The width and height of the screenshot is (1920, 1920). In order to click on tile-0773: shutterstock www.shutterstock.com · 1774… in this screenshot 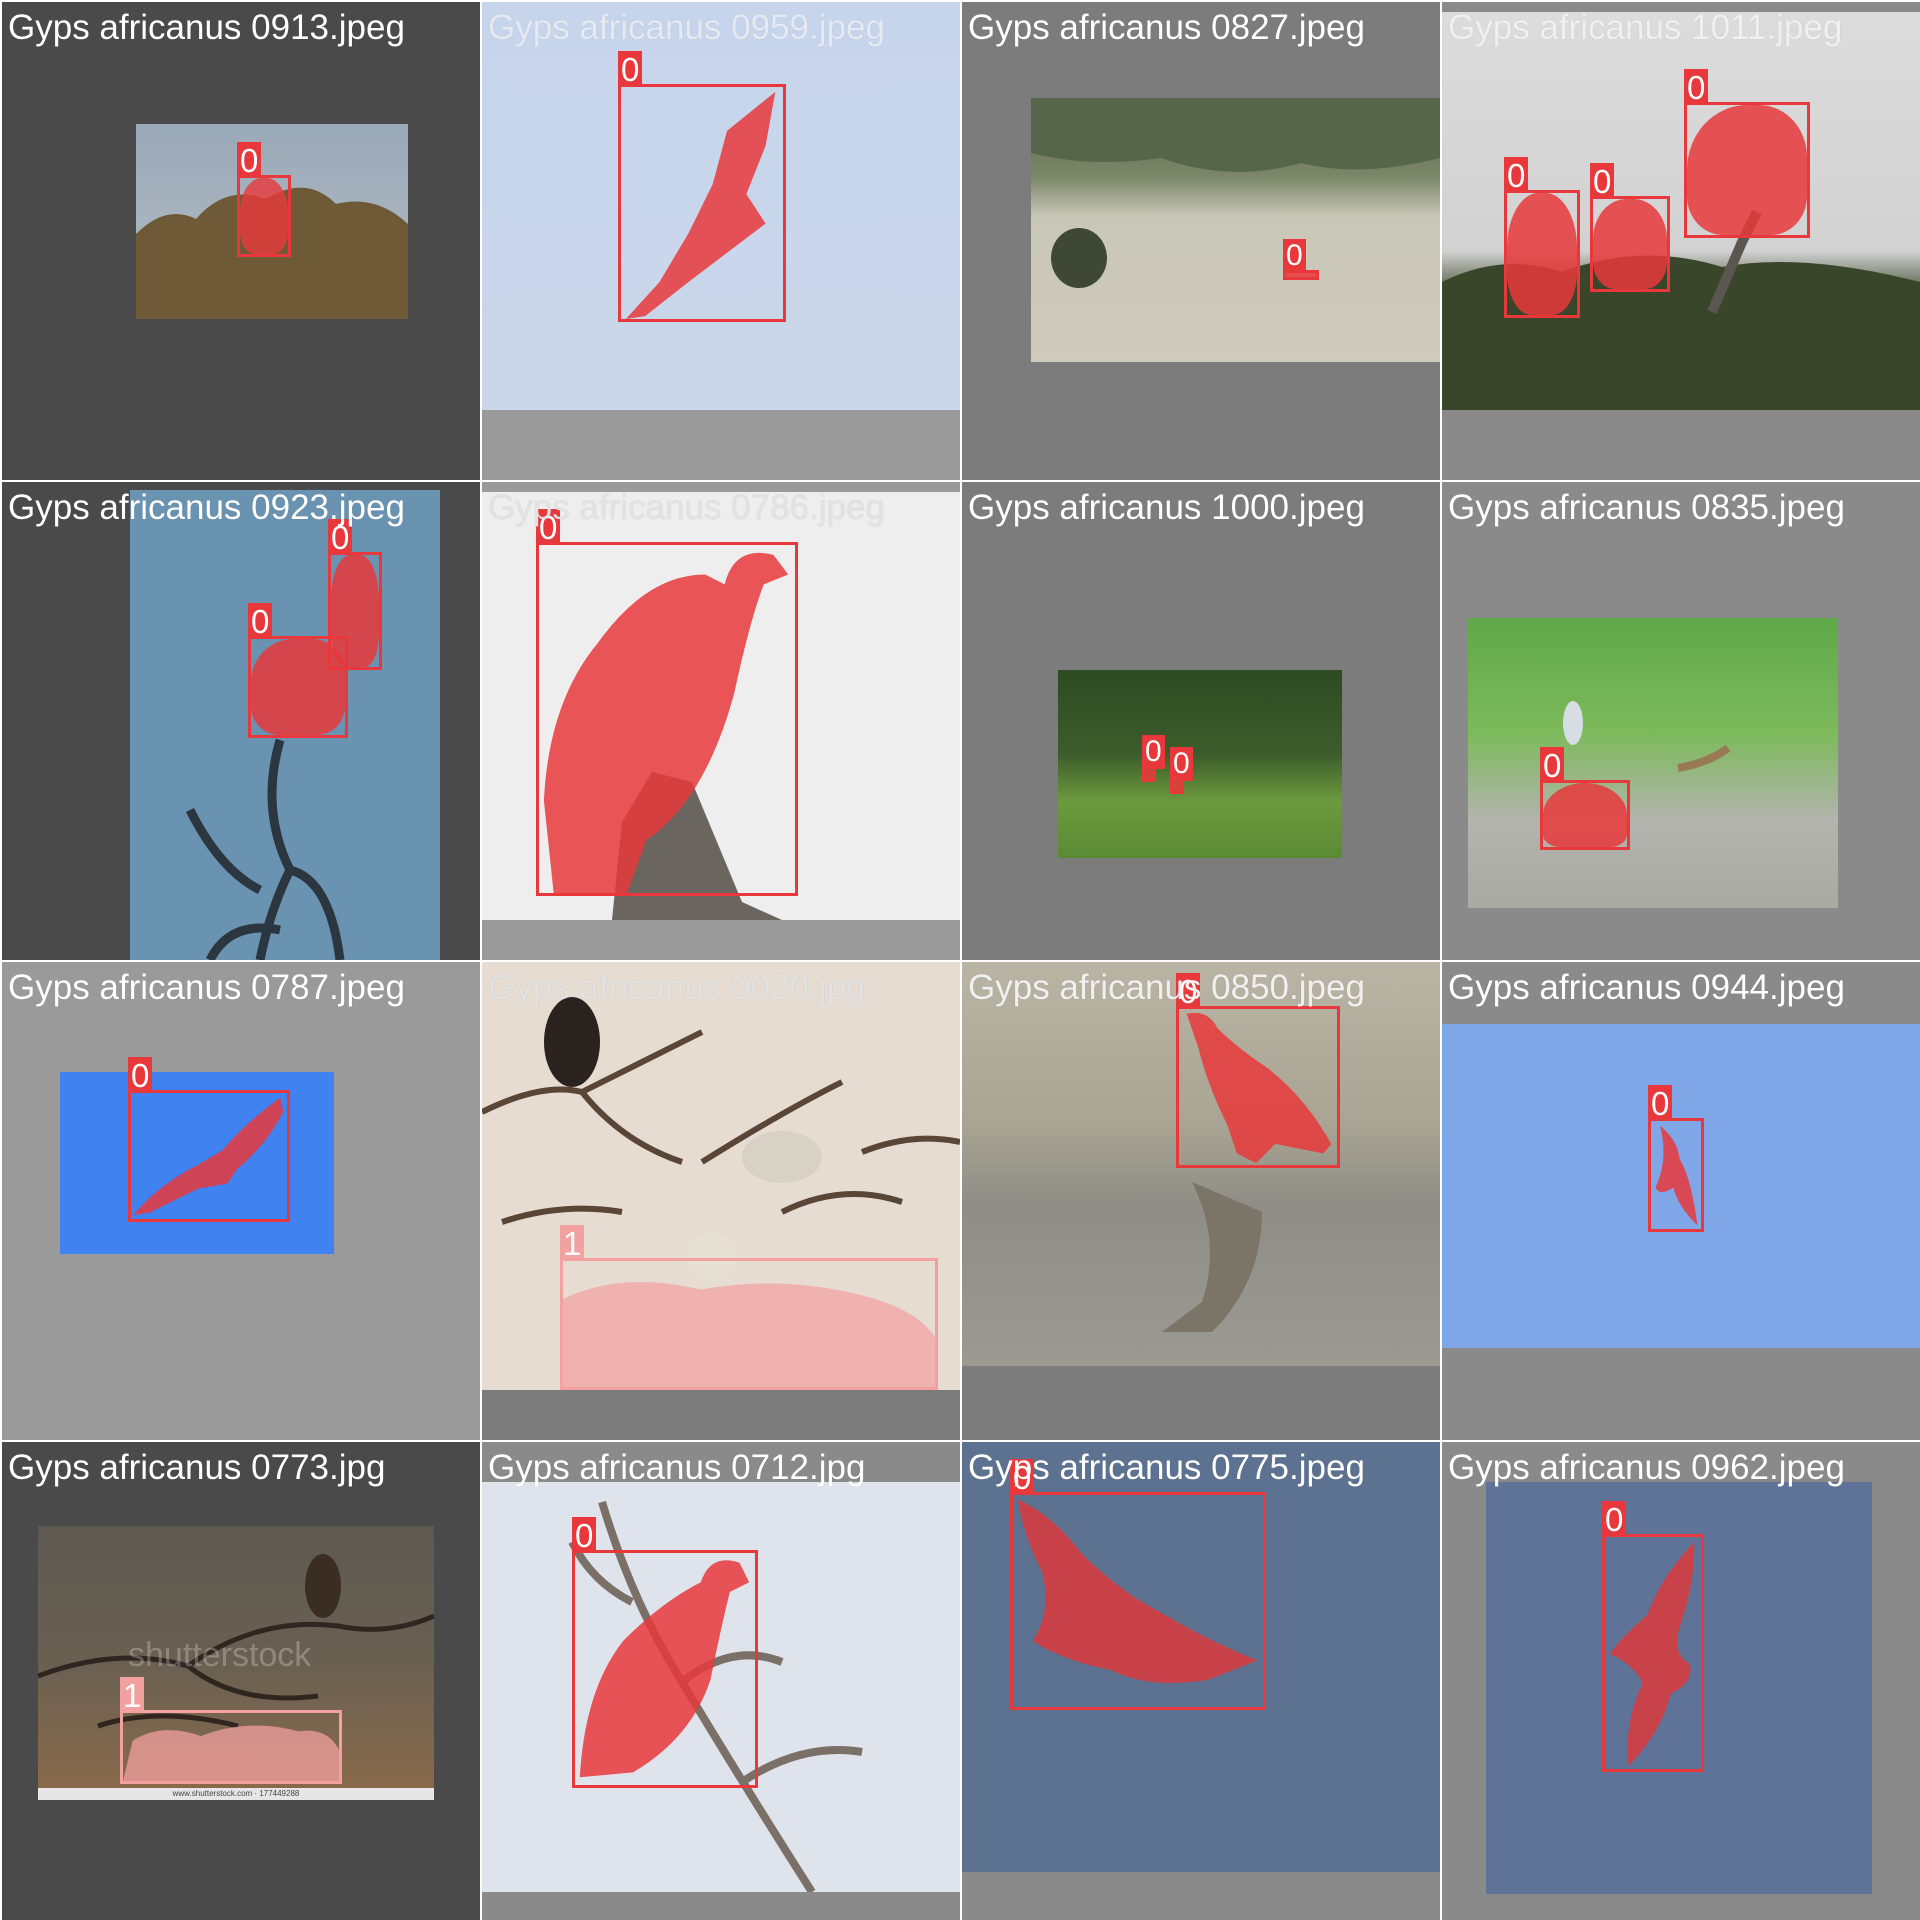, I will do `click(241, 1681)`.